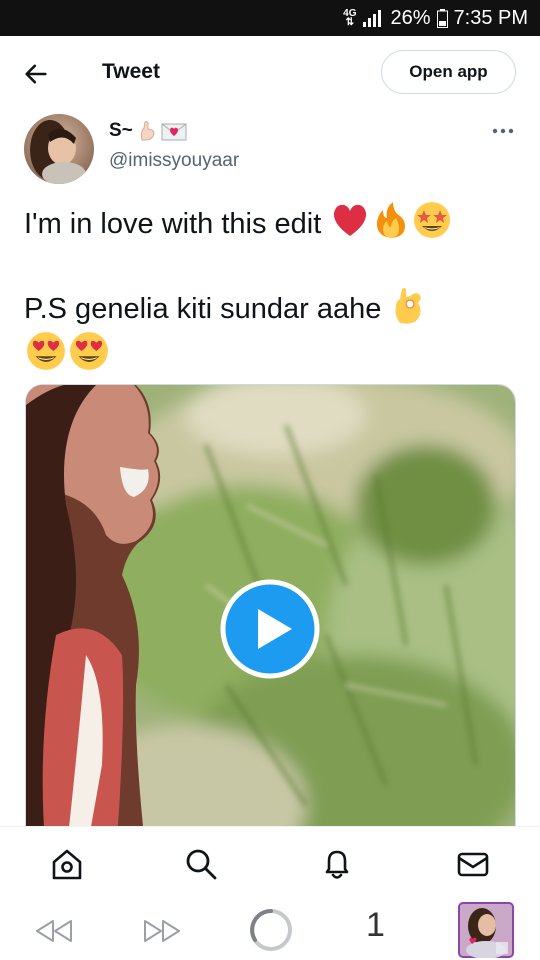 This screenshot has height=960, width=540. Describe the element at coordinates (59, 149) in the screenshot. I see `avatar` at that location.